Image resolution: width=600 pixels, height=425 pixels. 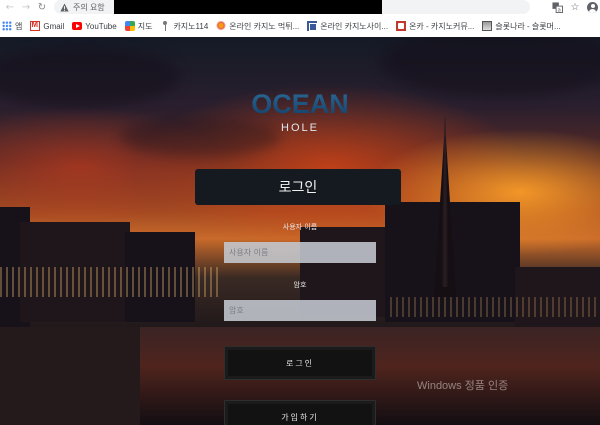 What do you see at coordinates (592, 7) in the screenshot?
I see `profile-icon` at bounding box center [592, 7].